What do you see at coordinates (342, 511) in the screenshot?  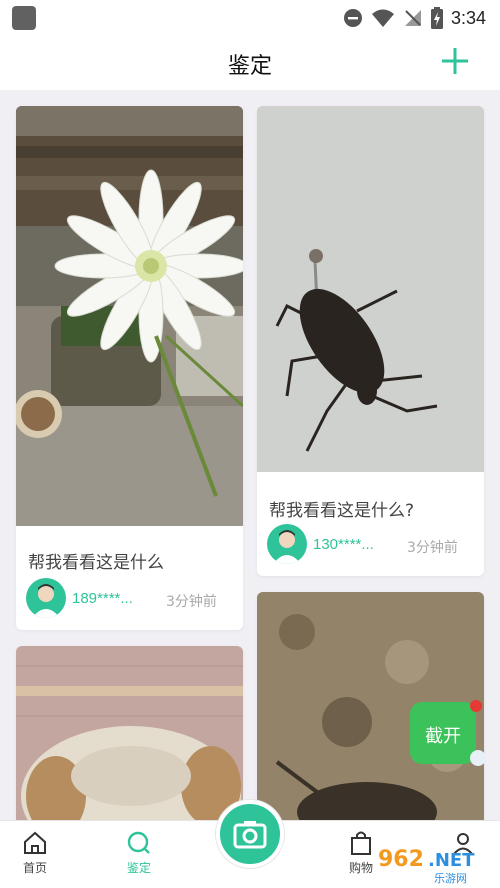 I see `post-question: 帮我看看这是什么?` at bounding box center [342, 511].